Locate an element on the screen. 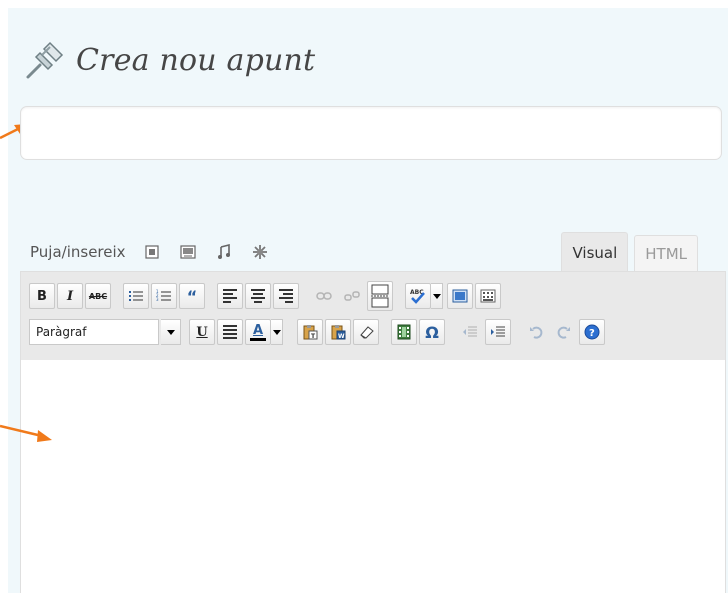  spellcheck-icon: ABC is located at coordinates (417, 296).